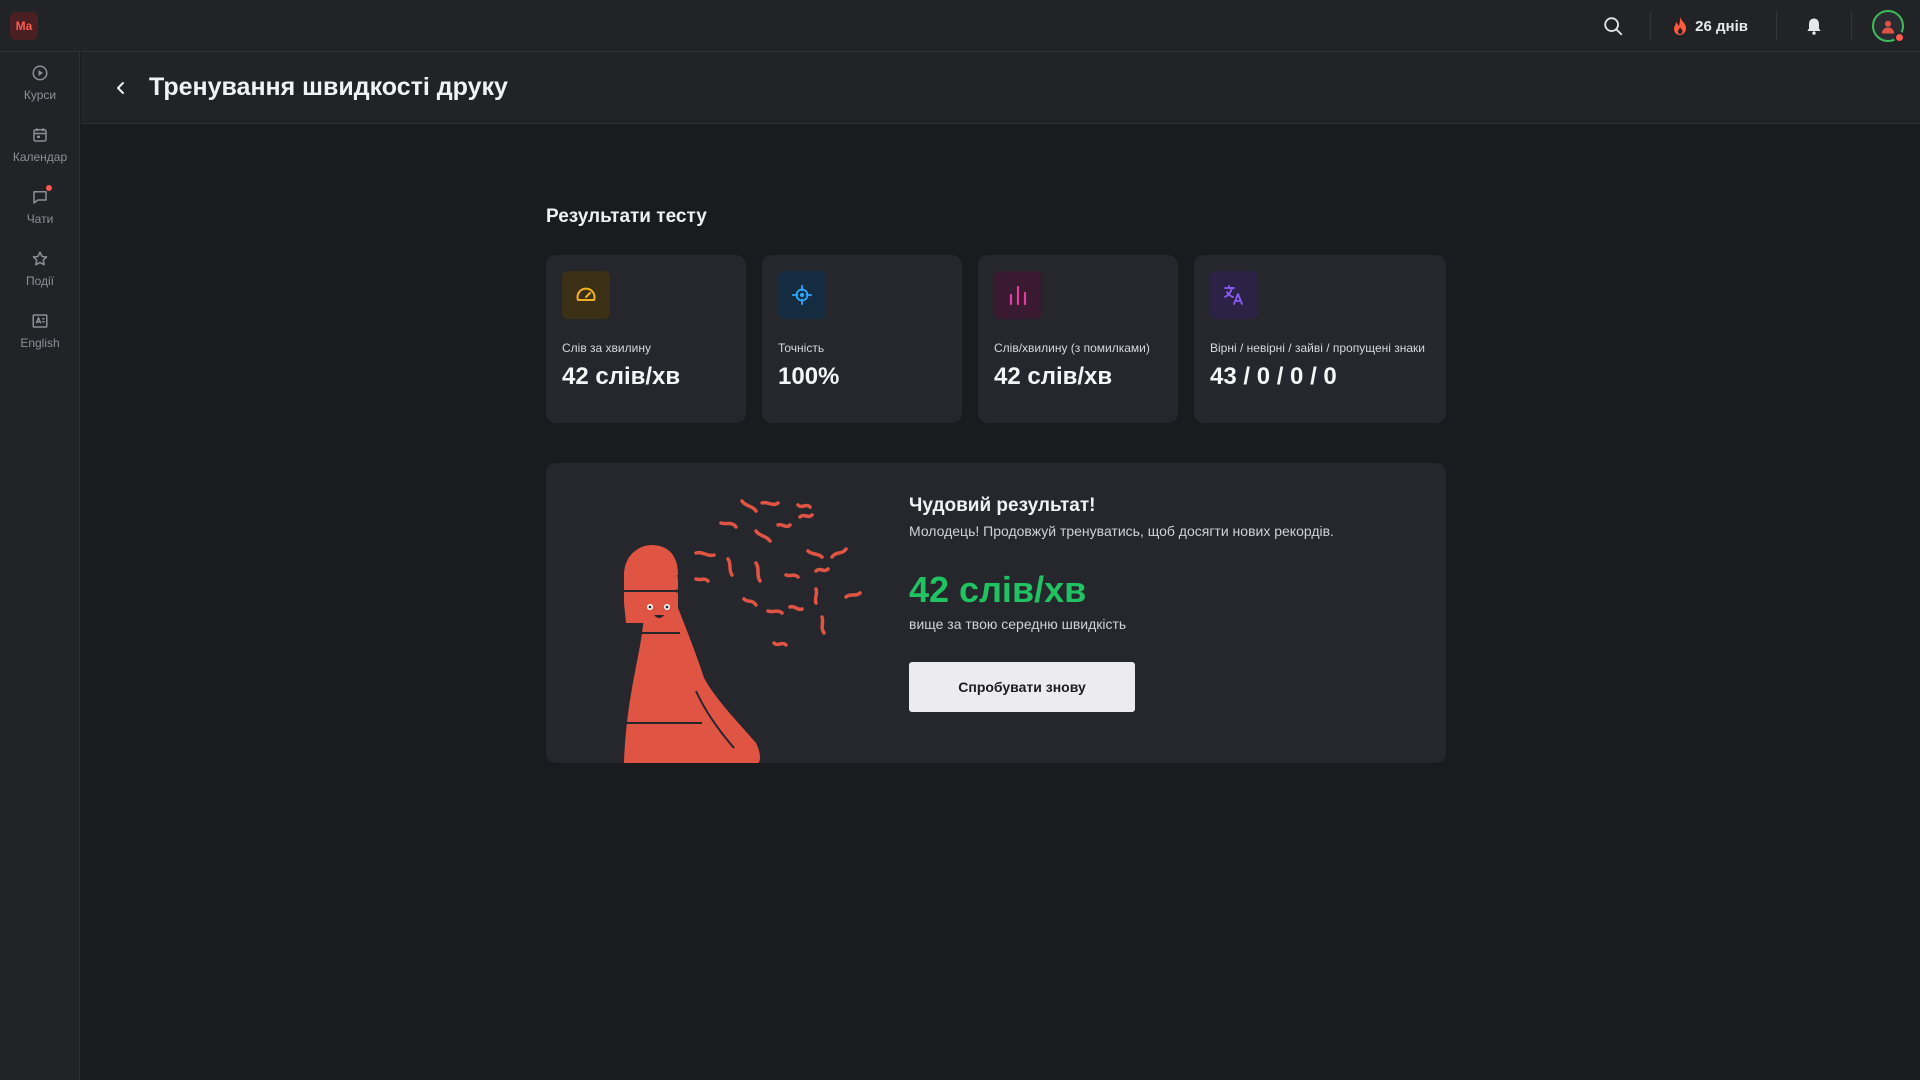  I want to click on stat-label: Слів/хвилину (з помилками), so click(1072, 348).